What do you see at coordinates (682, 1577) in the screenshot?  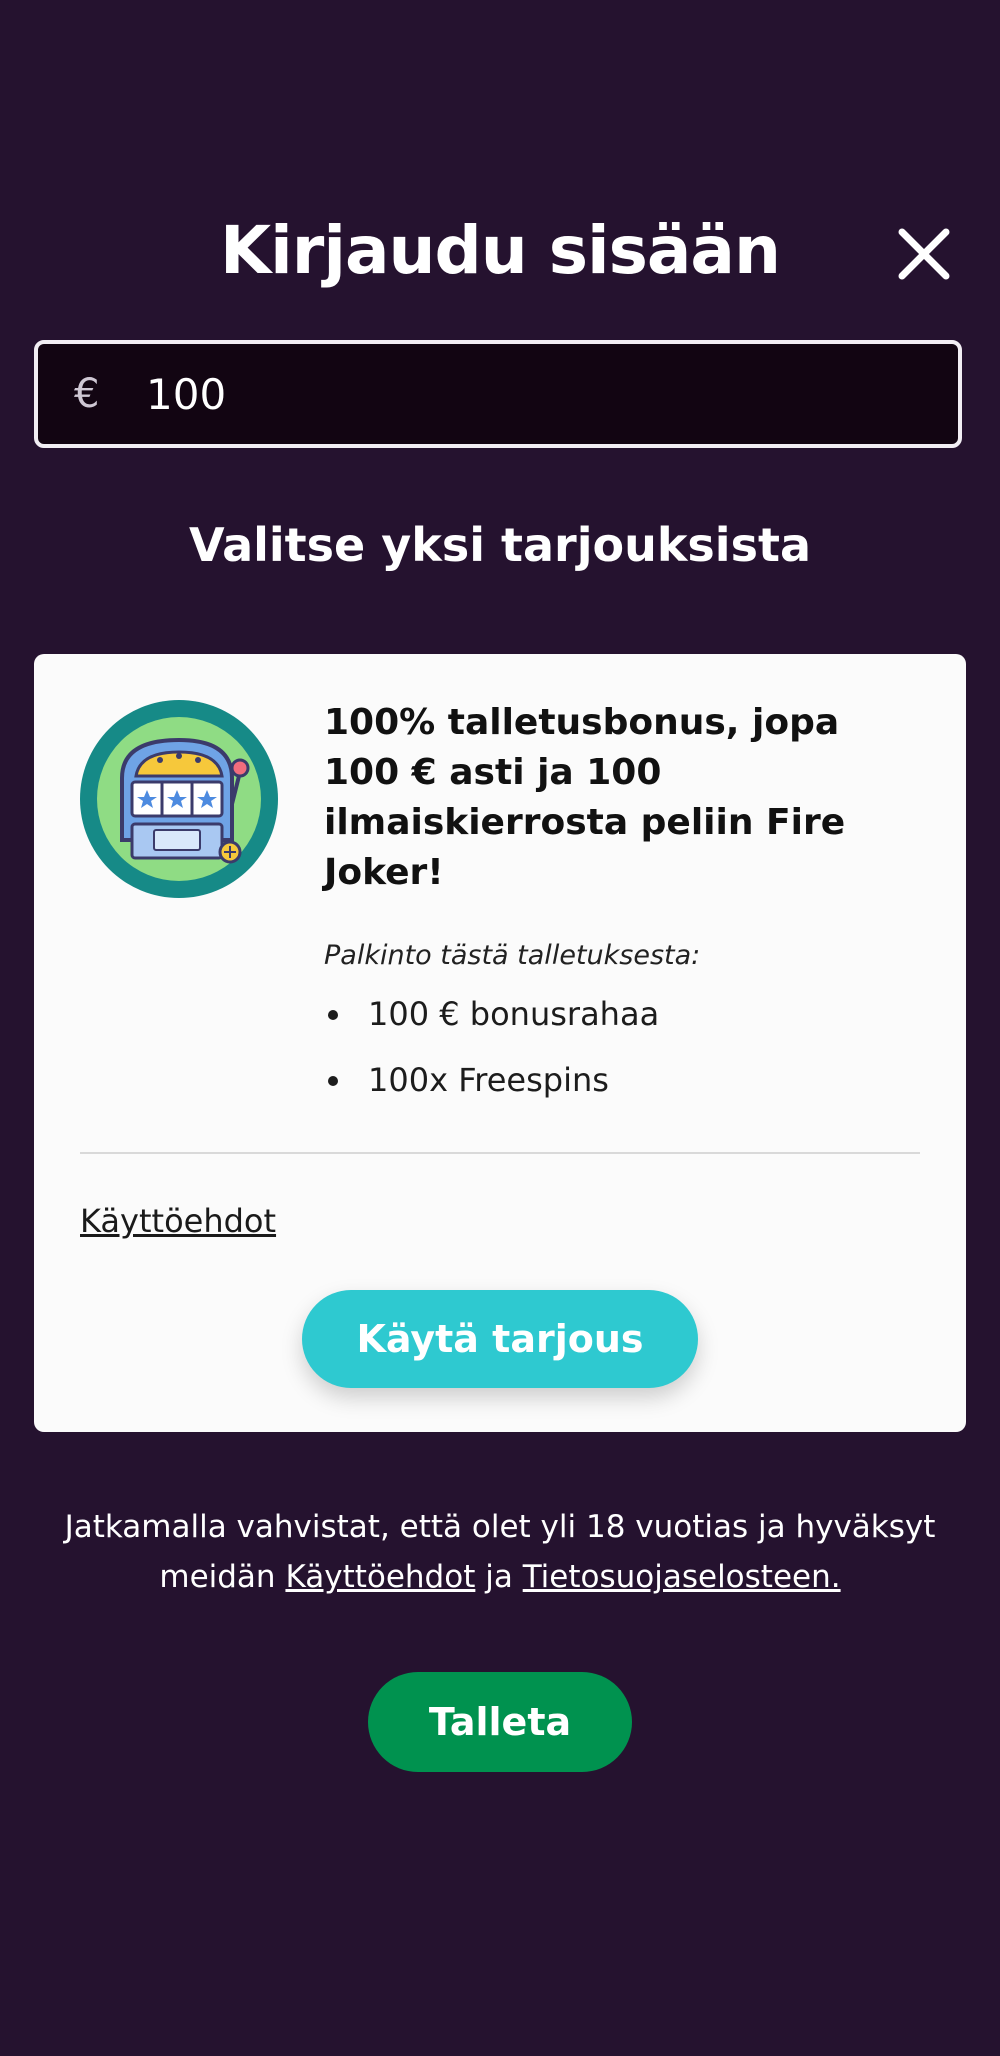 I see `privacy-policy-link: Tietosuojaselosteen.` at bounding box center [682, 1577].